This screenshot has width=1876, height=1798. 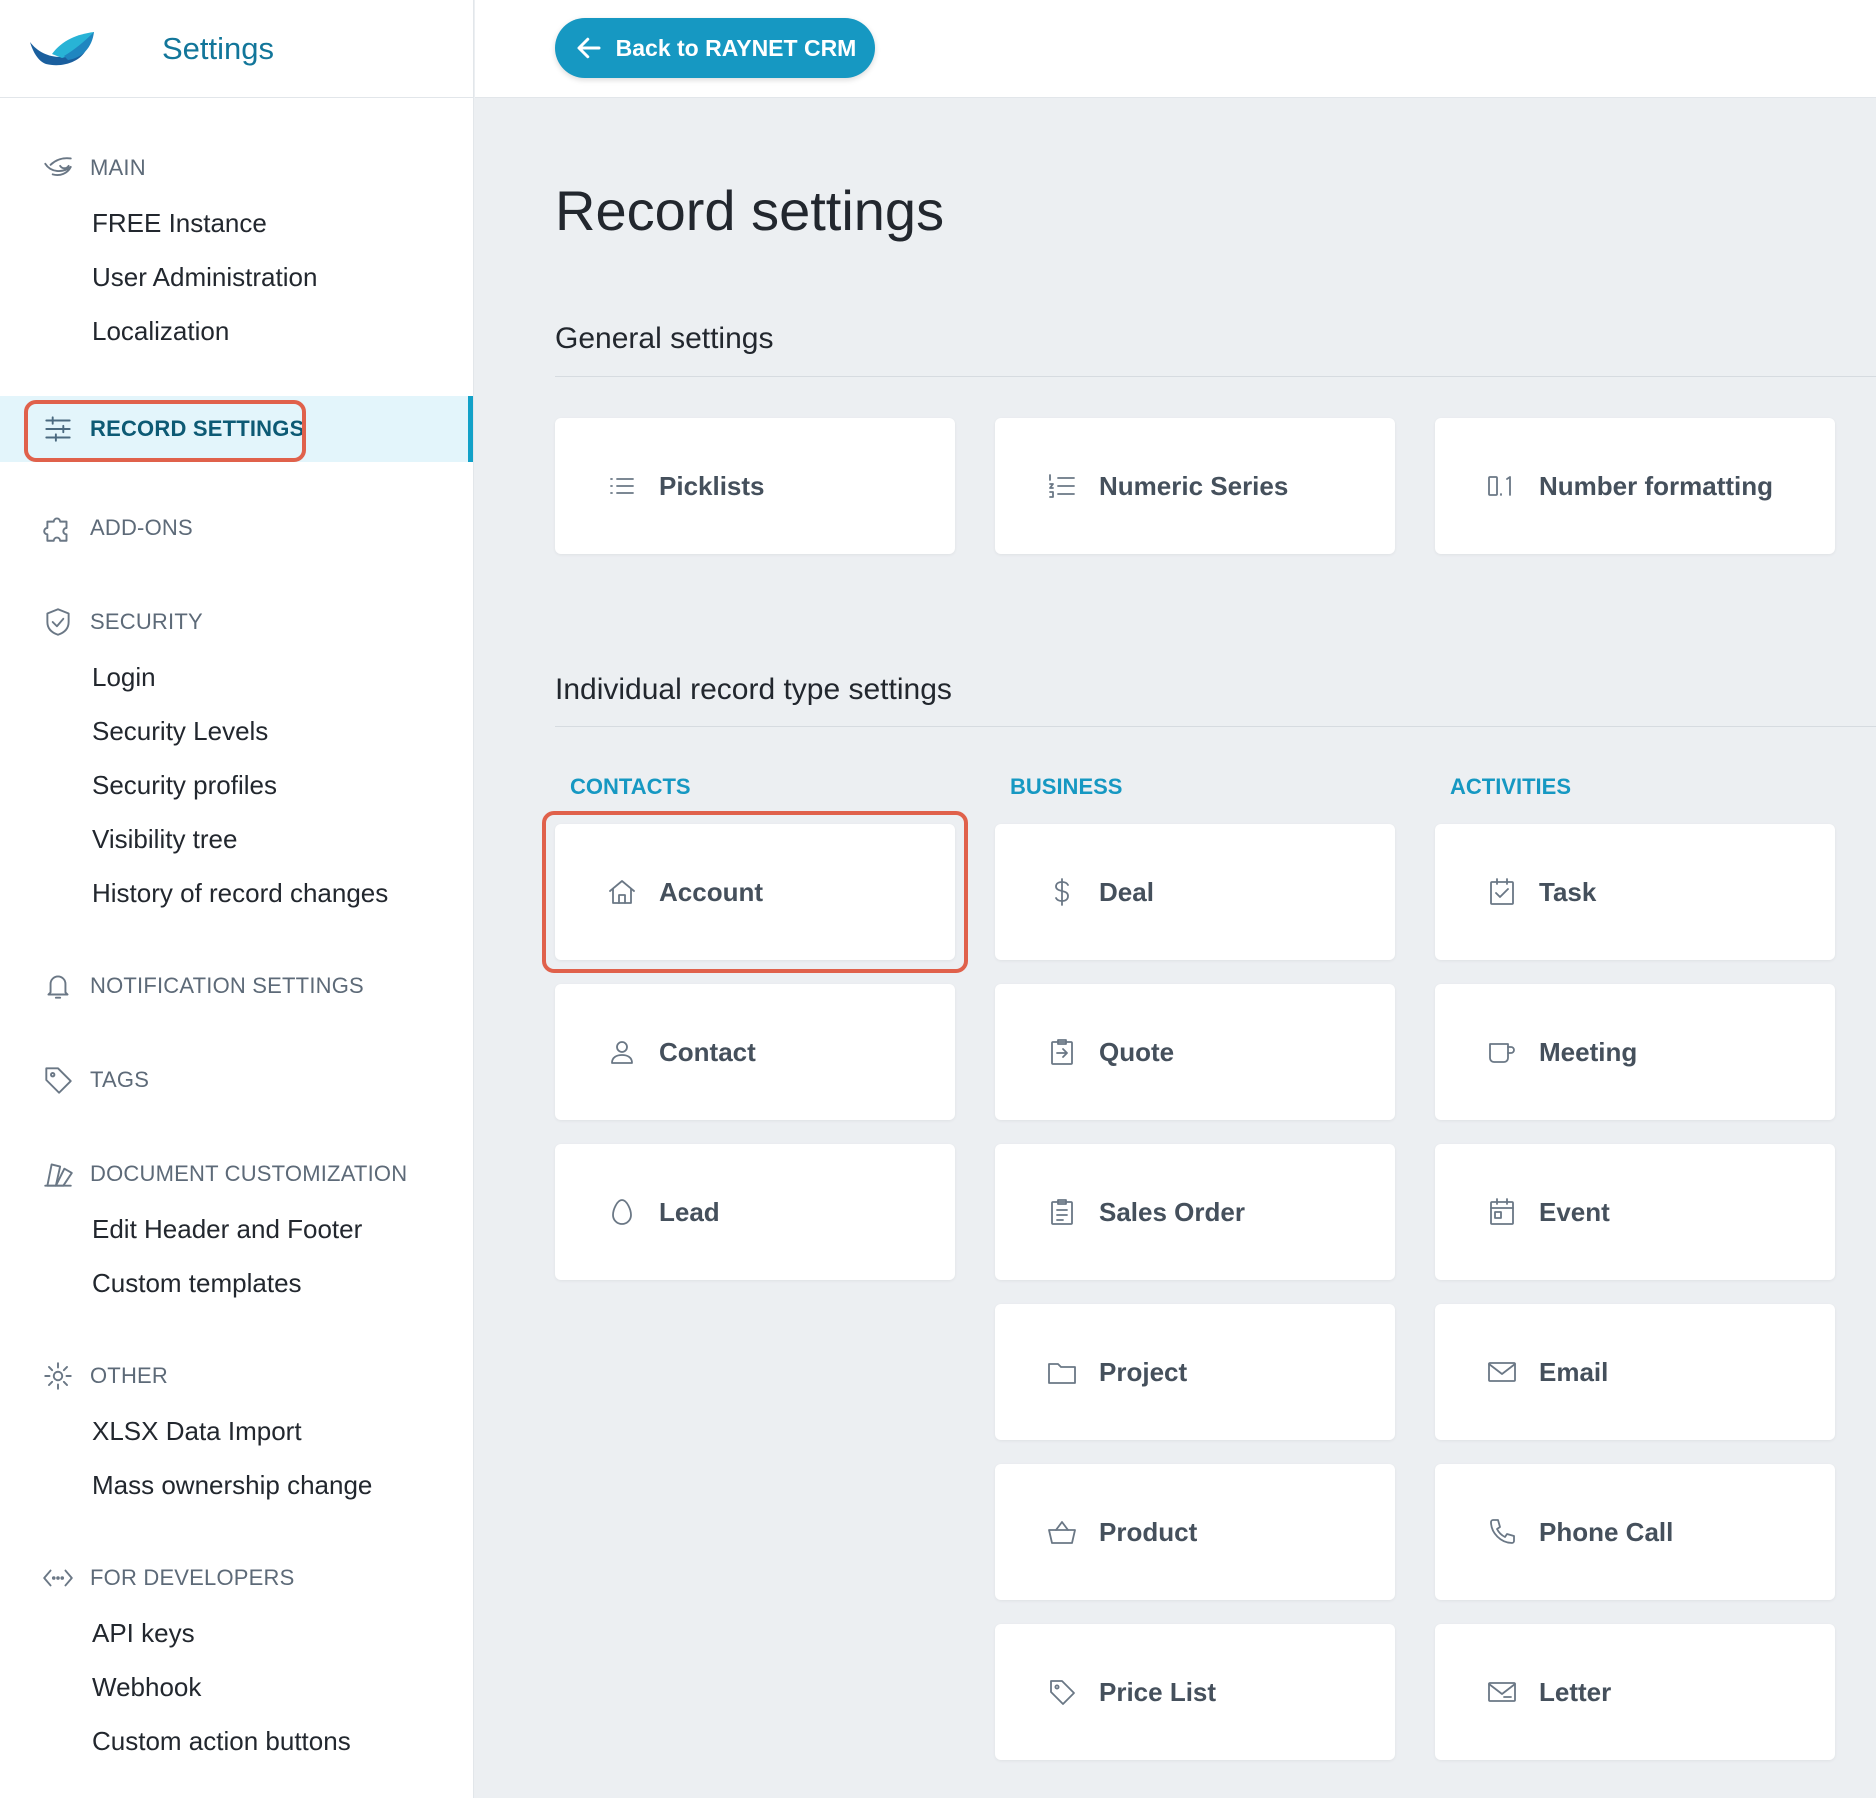 I want to click on nav-section-record: RECORD SETTINGS, so click(x=236, y=429).